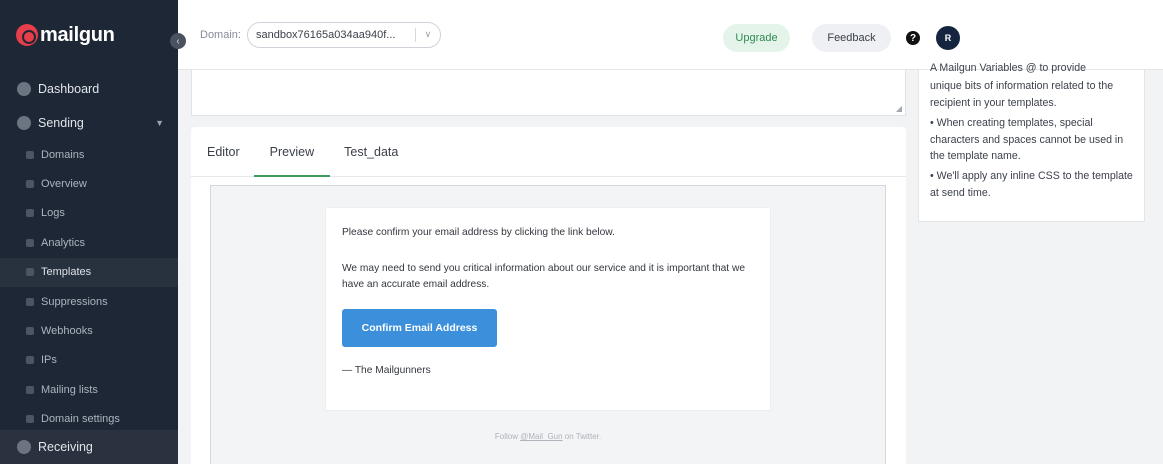 Image resolution: width=1163 pixels, height=464 pixels. I want to click on sidebar-item-analytics: Analytics, so click(89, 242).